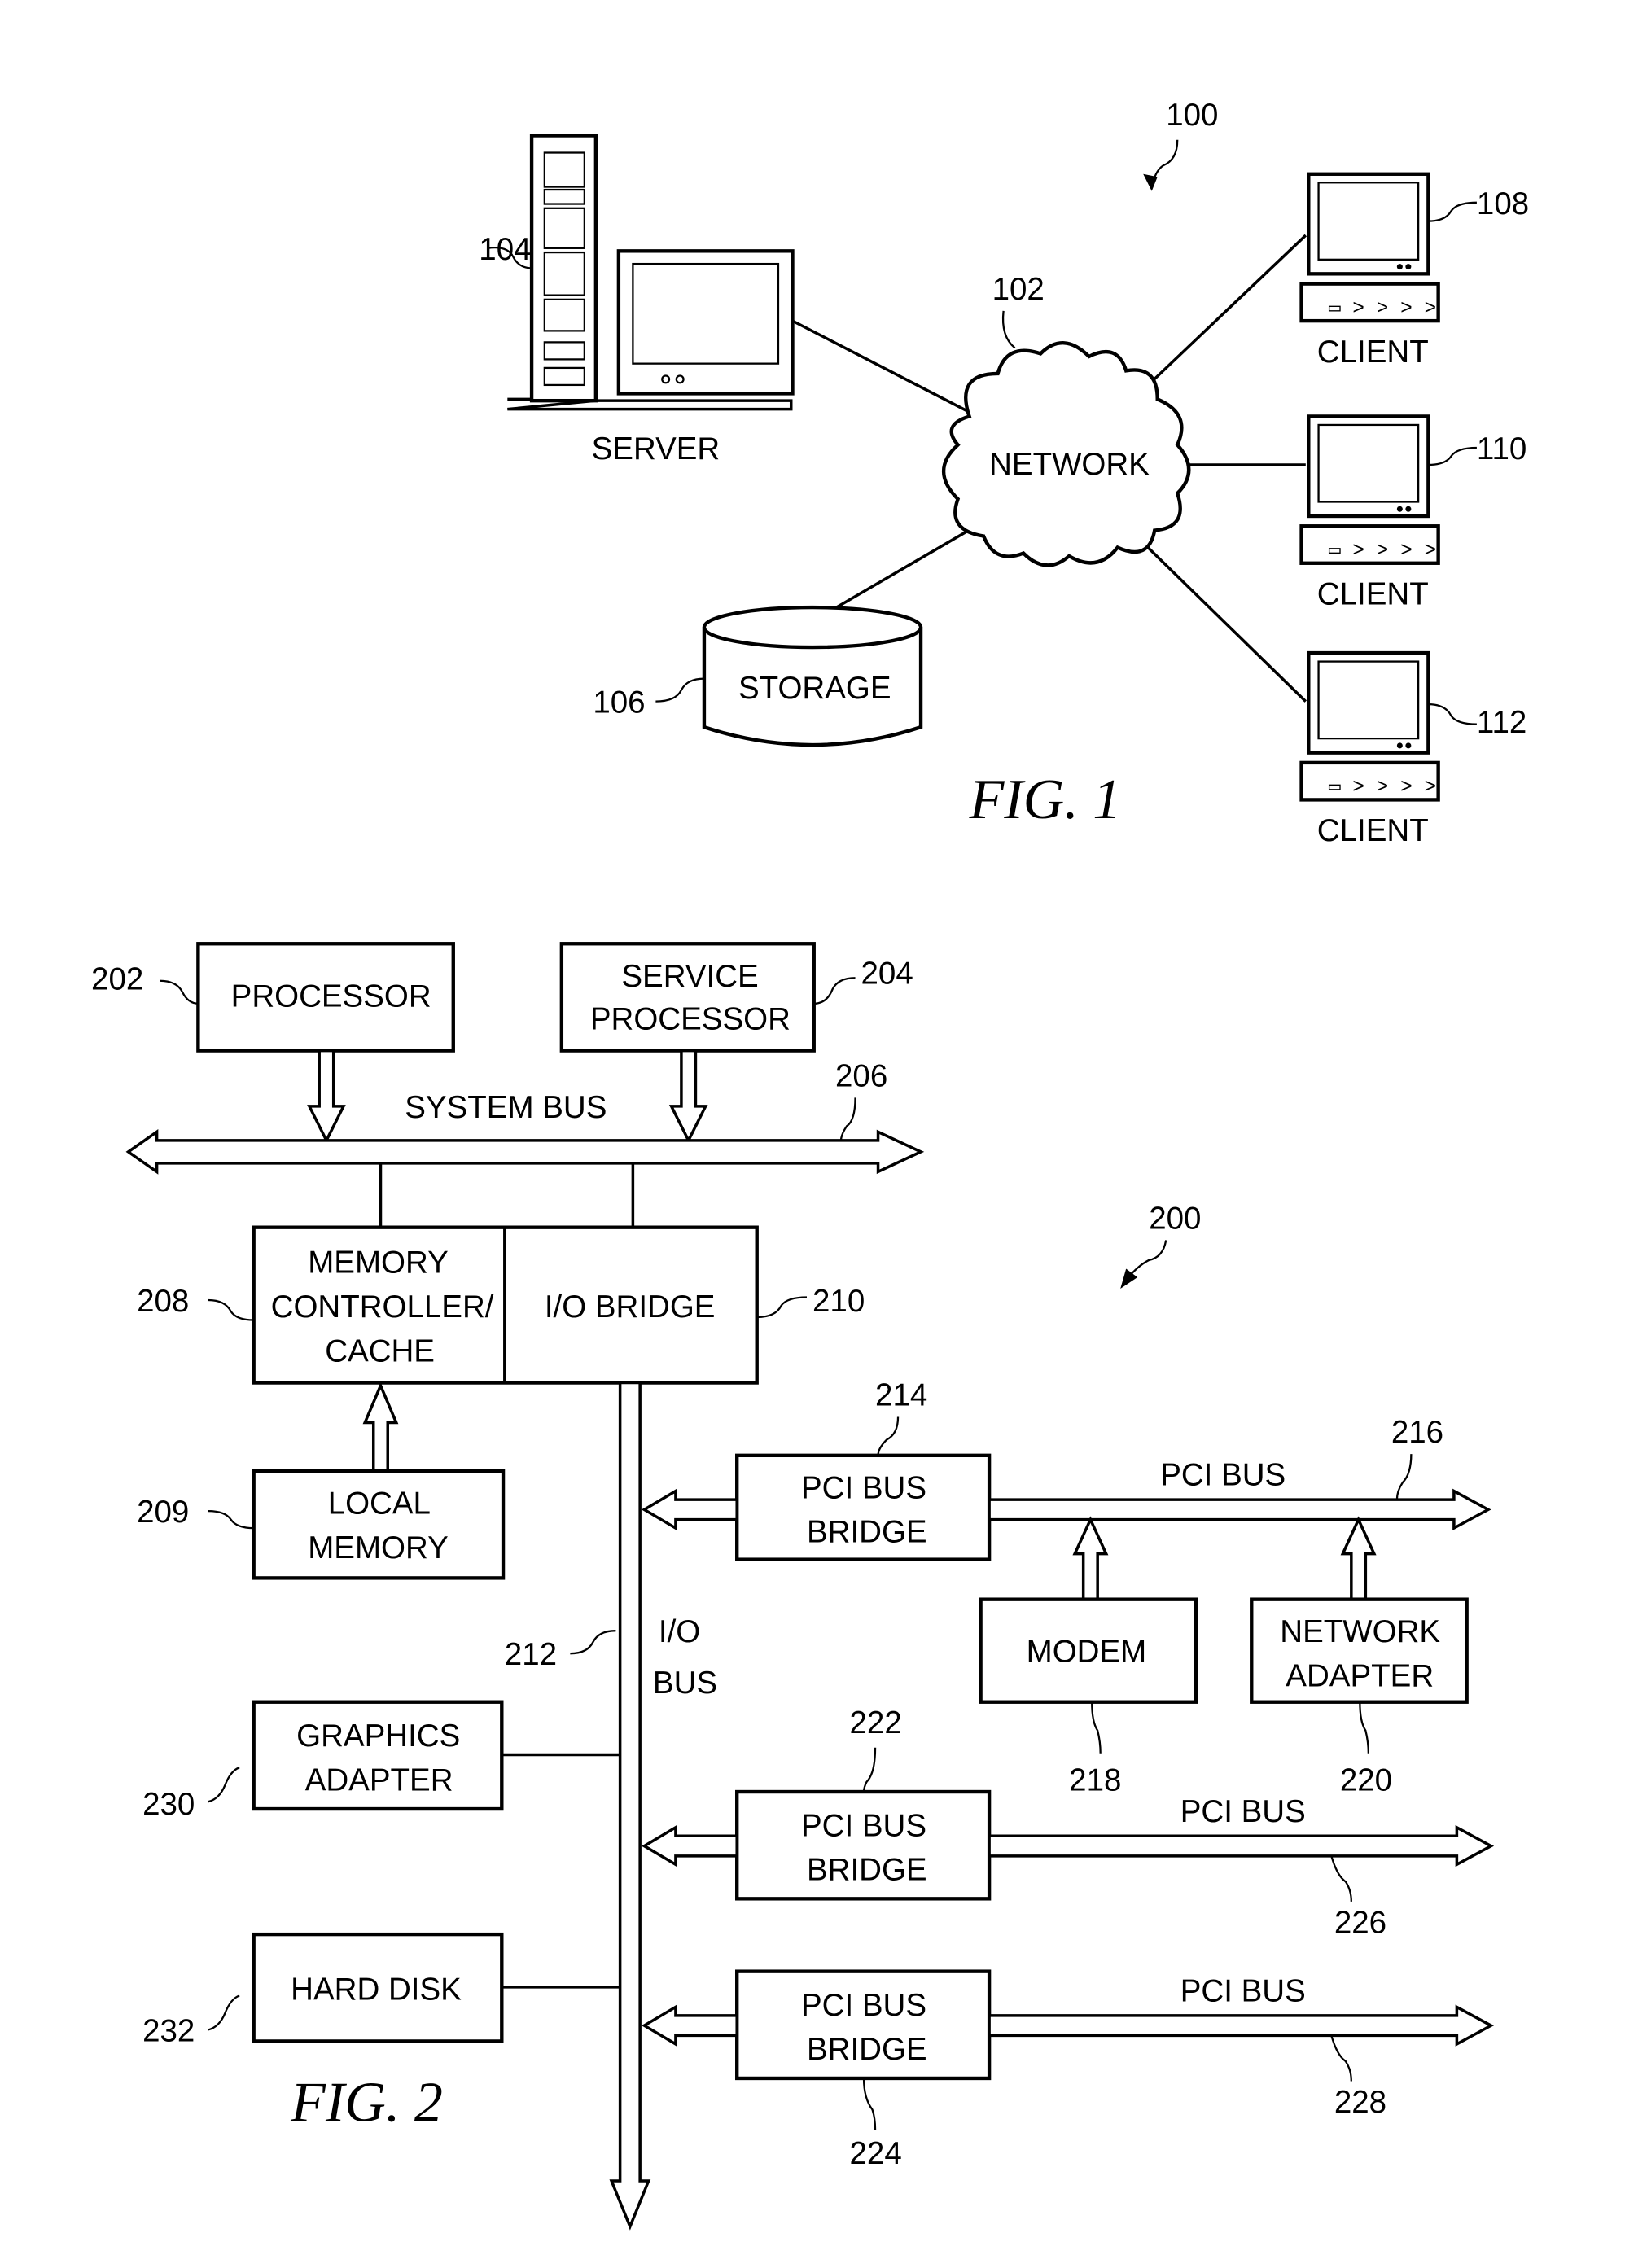 This screenshot has width=1625, height=2268. What do you see at coordinates (380, 1350) in the screenshot?
I see `memctrl-line3: CACHE` at bounding box center [380, 1350].